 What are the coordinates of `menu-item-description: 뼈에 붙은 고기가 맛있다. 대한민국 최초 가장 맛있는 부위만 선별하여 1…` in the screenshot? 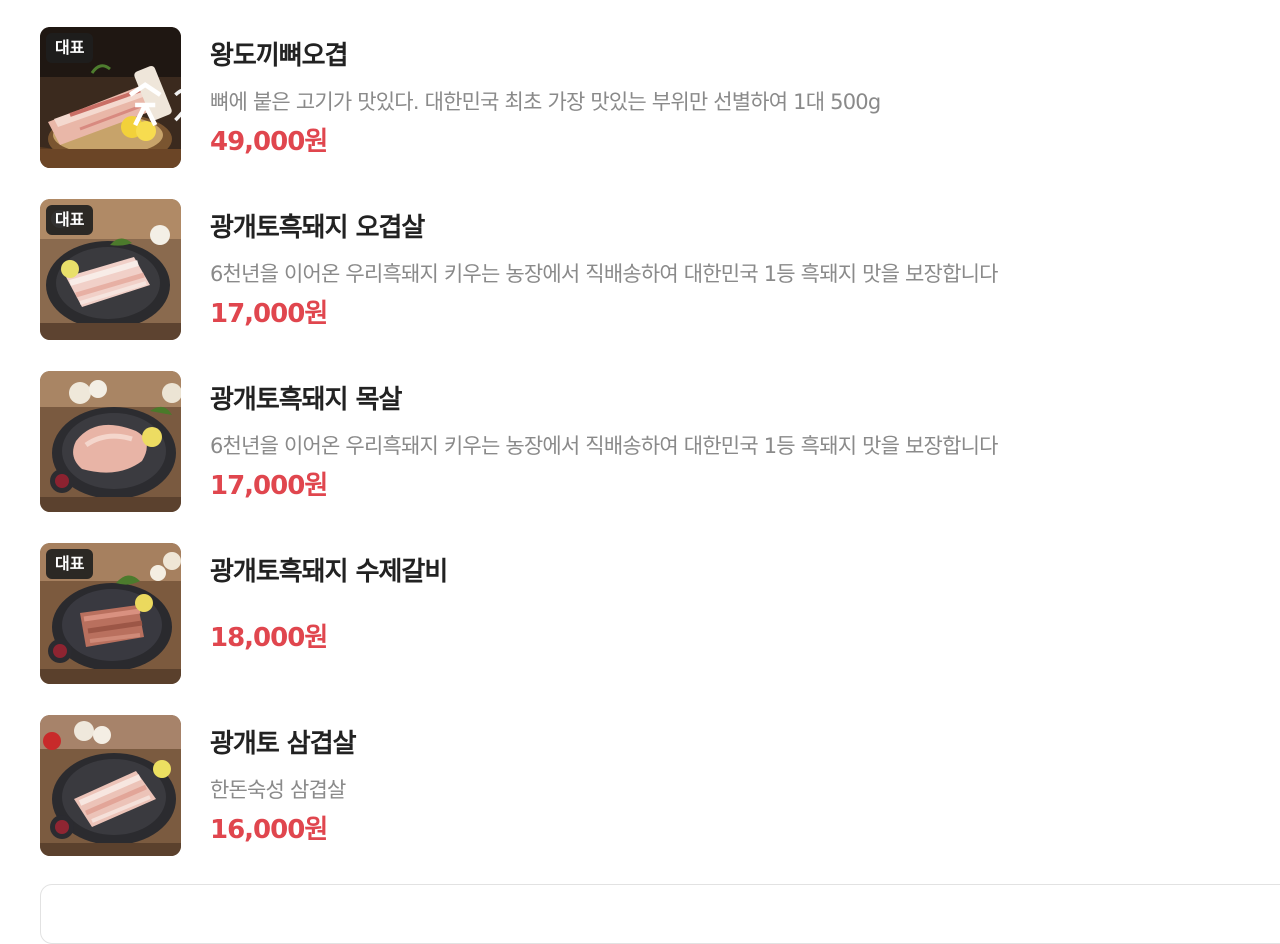 It's located at (545, 102).